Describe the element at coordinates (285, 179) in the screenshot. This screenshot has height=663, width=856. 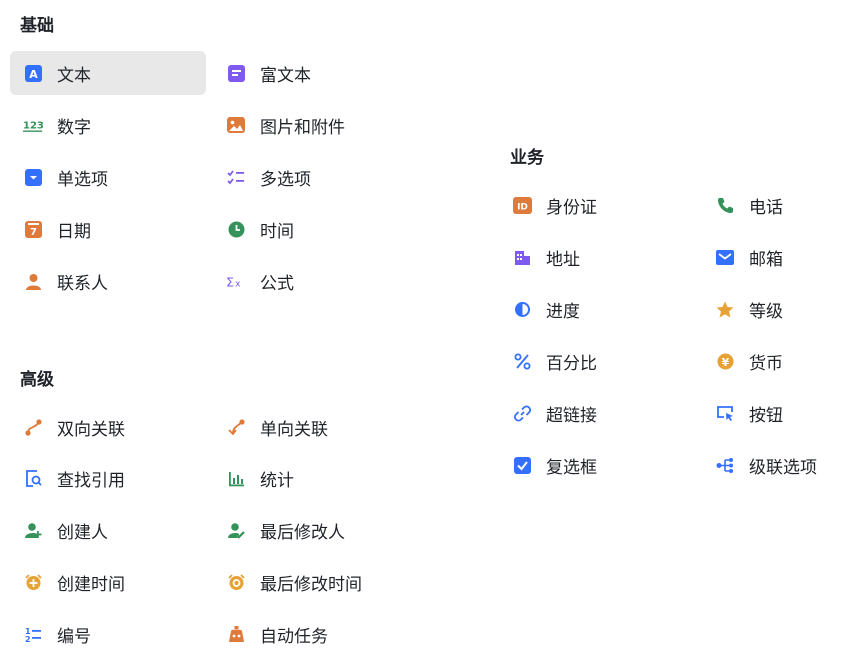
I see `field-type-label: 多选项` at that location.